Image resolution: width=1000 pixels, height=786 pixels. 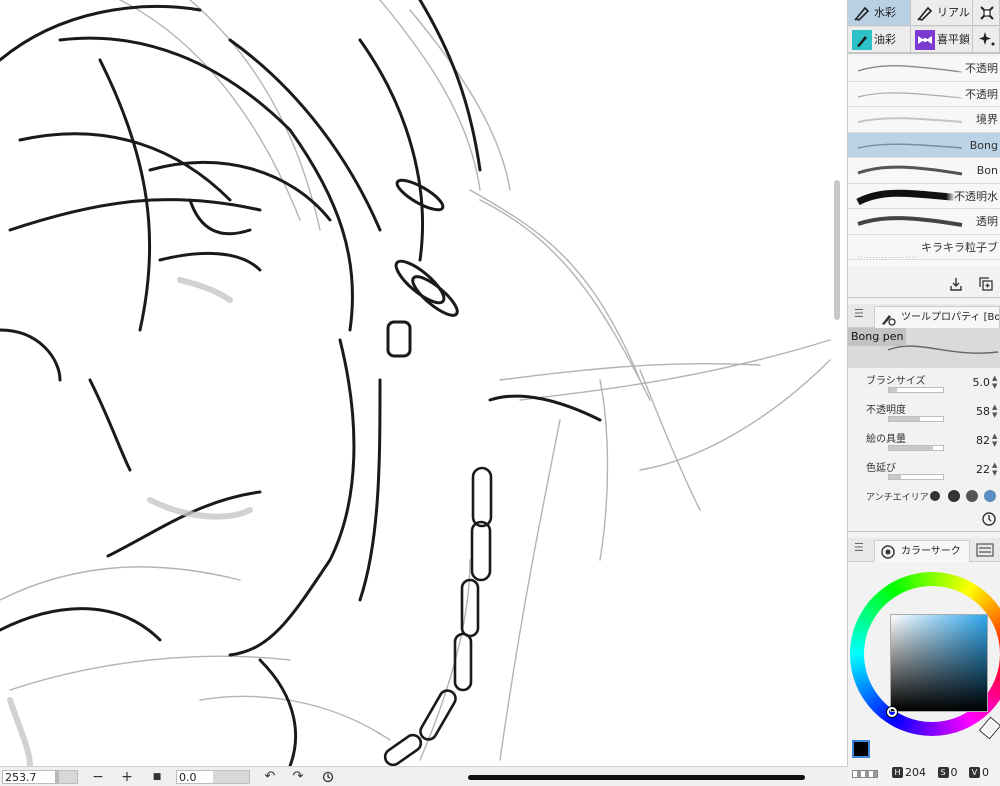 I want to click on sub-tool-detail-icon, so click(x=989, y=519).